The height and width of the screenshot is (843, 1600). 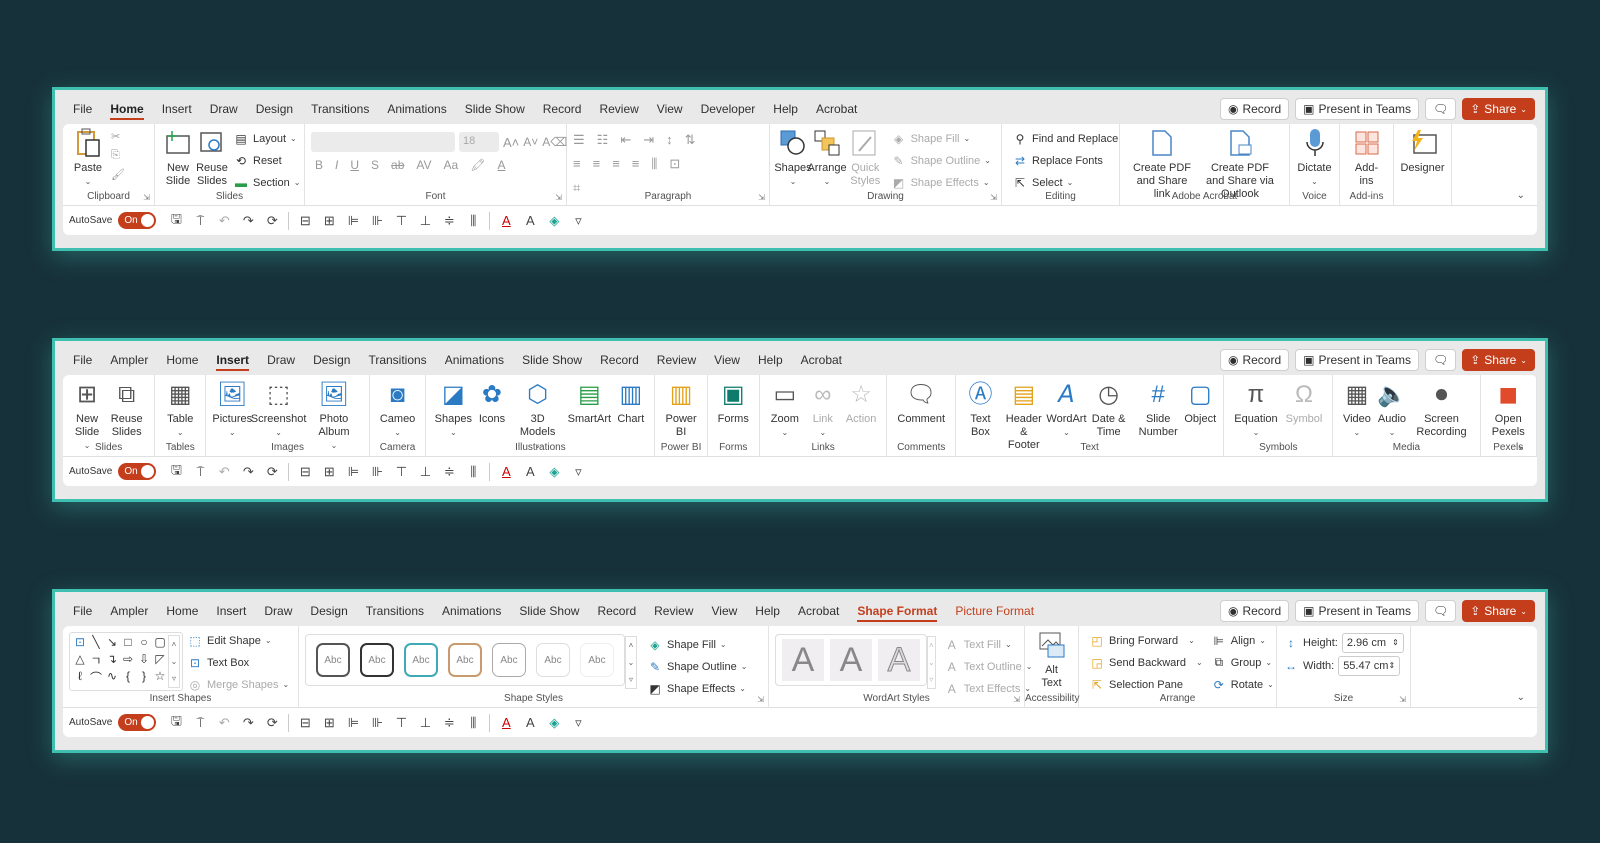 I want to click on bring-forward-button: ◰ Bring Forward ⌄, so click(x=1146, y=640).